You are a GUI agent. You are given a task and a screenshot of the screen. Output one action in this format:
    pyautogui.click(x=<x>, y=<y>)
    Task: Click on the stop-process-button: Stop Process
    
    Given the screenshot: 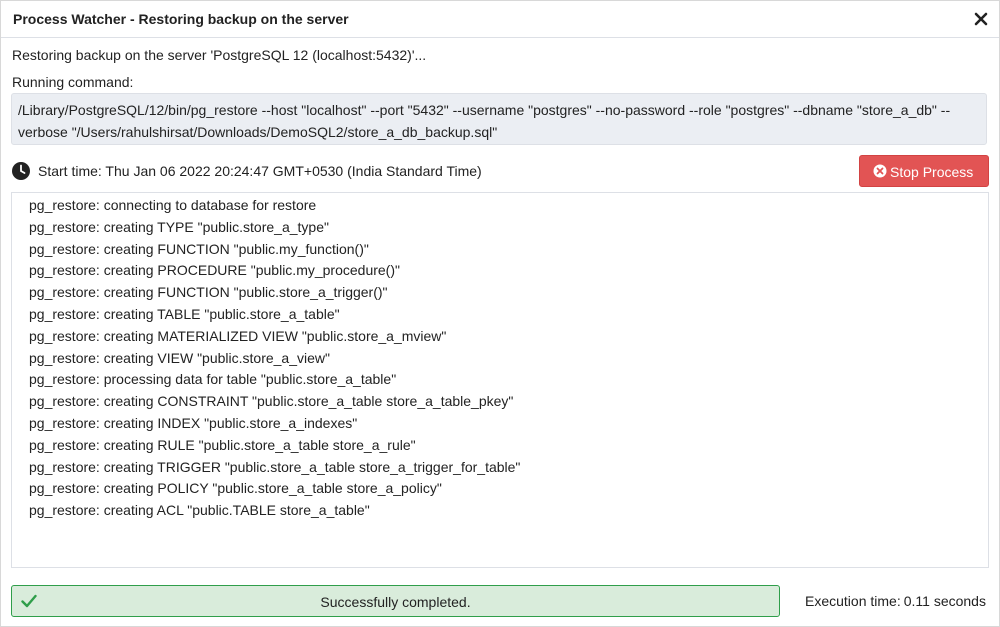 What is the action you would take?
    pyautogui.click(x=924, y=171)
    